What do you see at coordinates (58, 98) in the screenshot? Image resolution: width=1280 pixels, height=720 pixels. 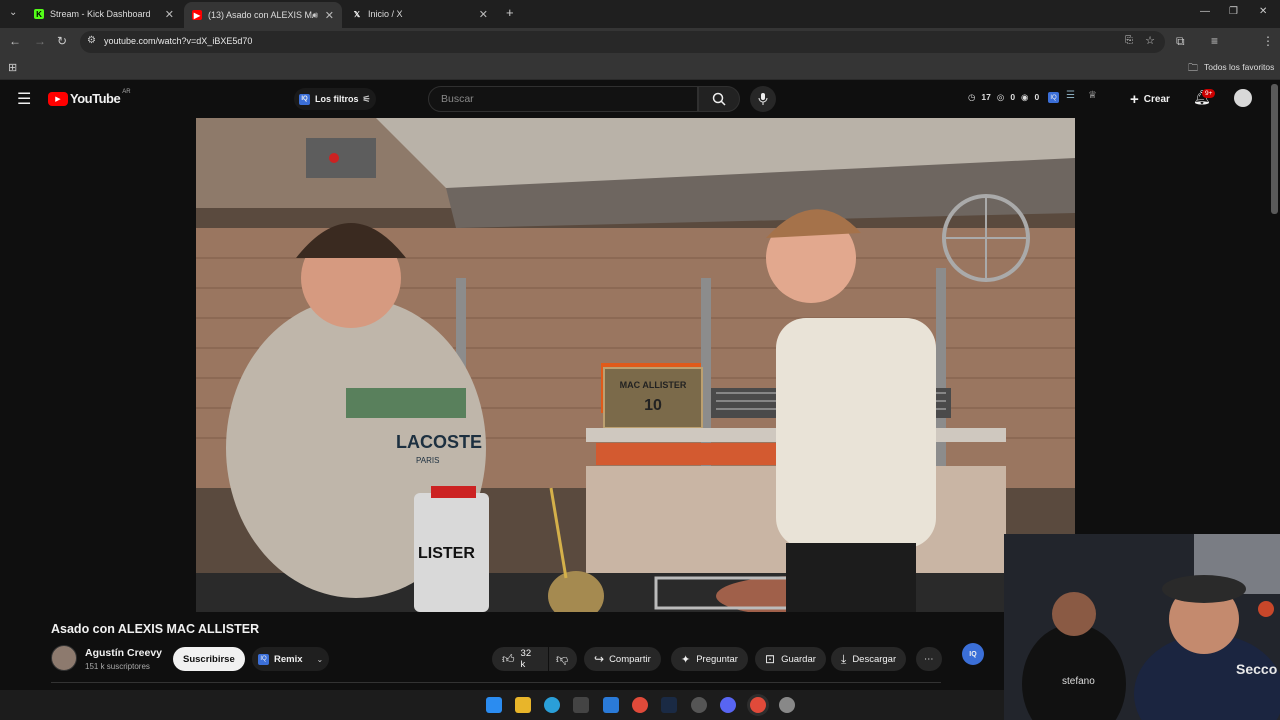 I see `youtube-play-icon: ▶` at bounding box center [58, 98].